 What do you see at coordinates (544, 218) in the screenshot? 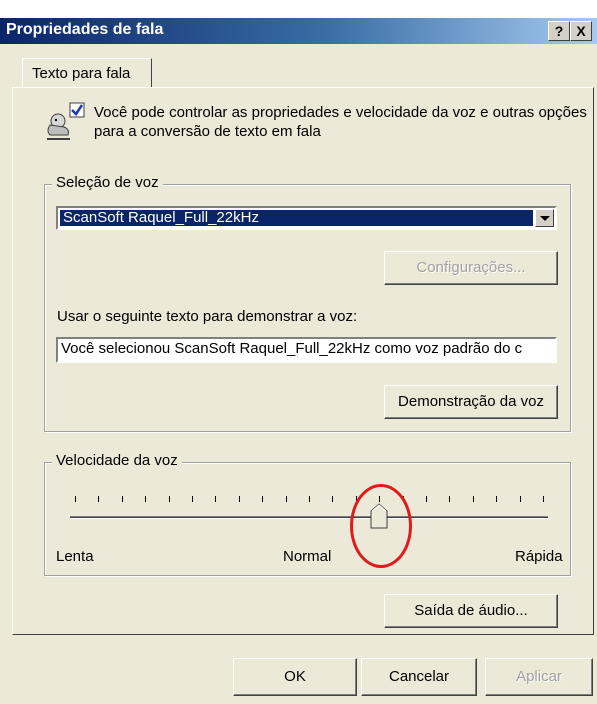
I see `chevron-down-icon` at bounding box center [544, 218].